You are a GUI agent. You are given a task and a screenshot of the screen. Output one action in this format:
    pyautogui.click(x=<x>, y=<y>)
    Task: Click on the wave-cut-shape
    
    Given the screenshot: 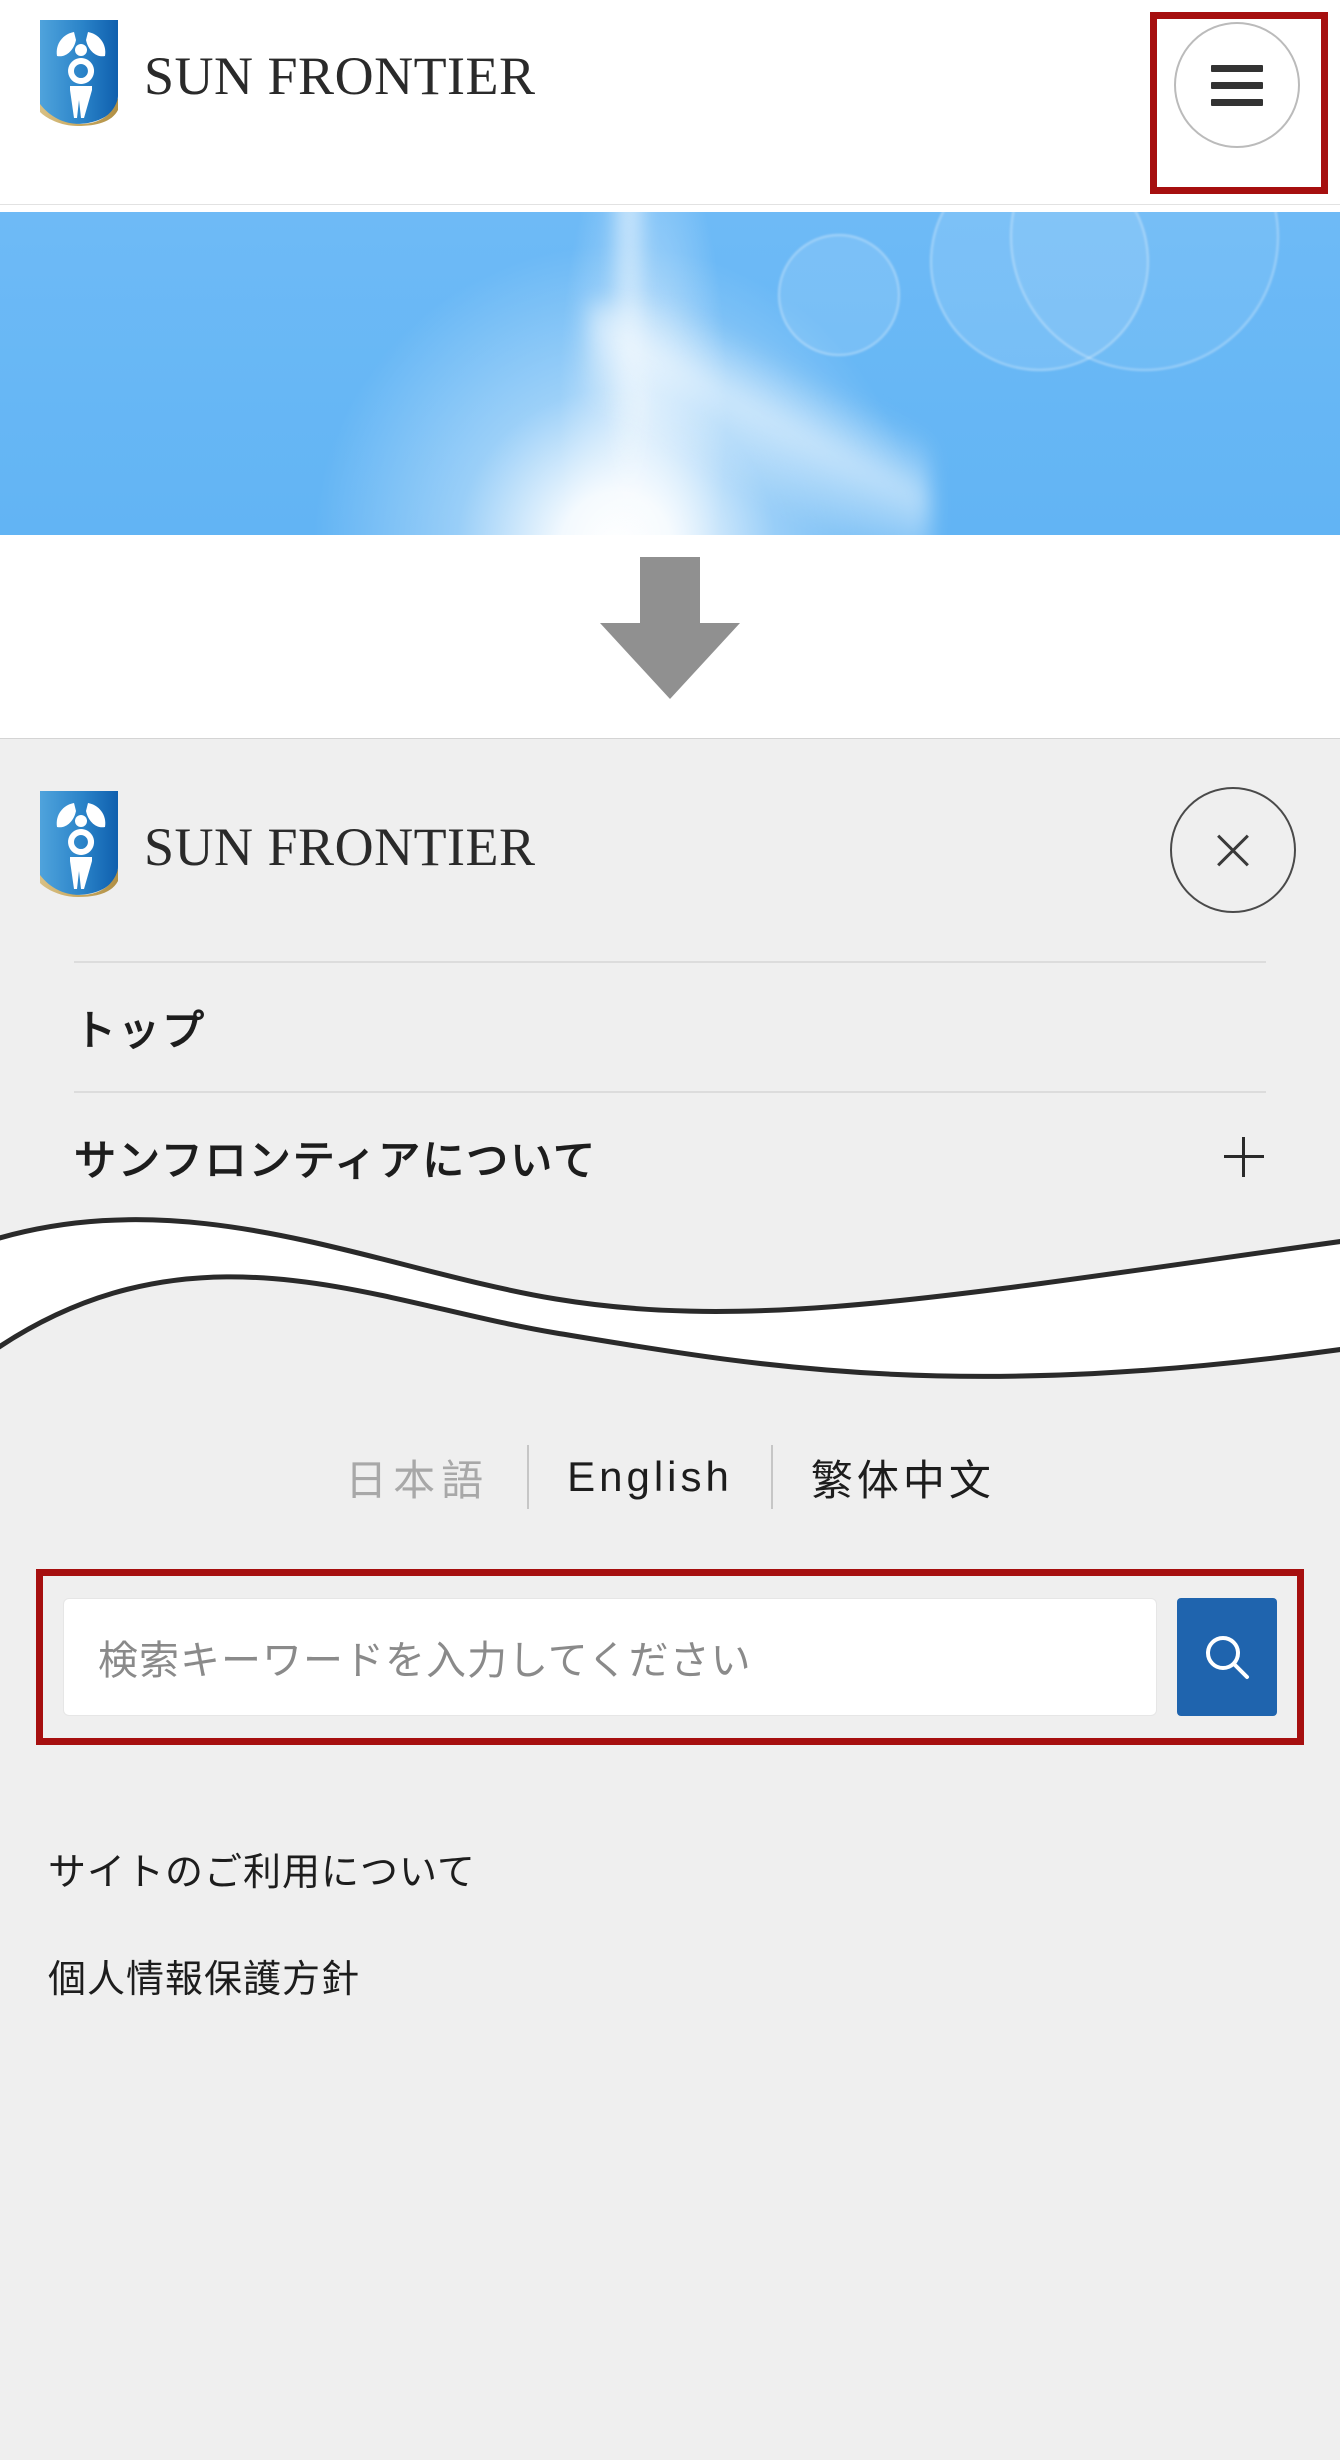 What is the action you would take?
    pyautogui.click(x=670, y=1298)
    